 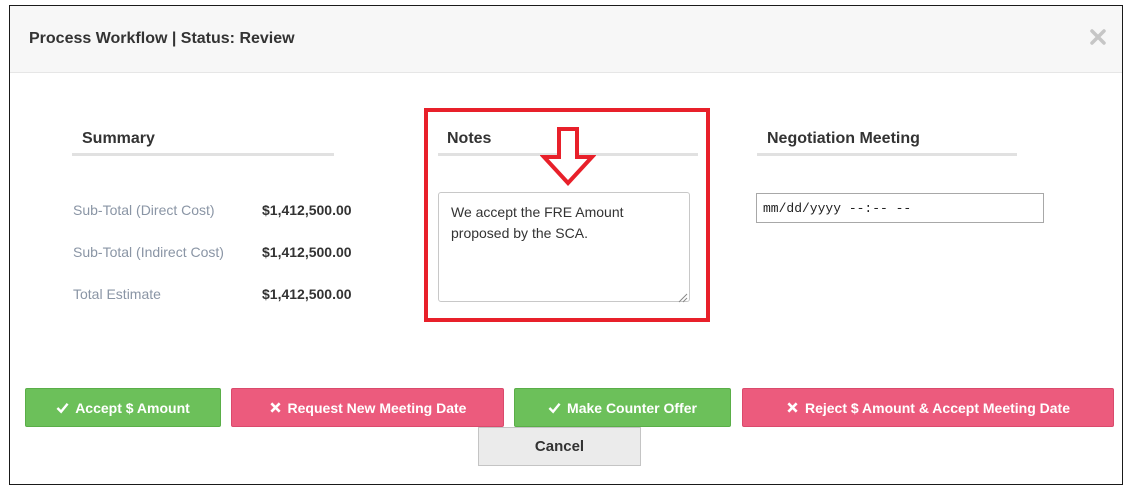 What do you see at coordinates (203, 154) in the screenshot?
I see `summary-divider` at bounding box center [203, 154].